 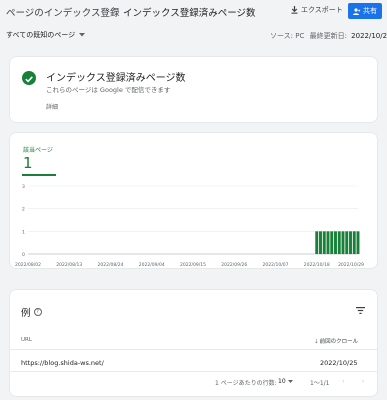 What do you see at coordinates (28, 265) in the screenshot?
I see `x-tick-label: 2022/08/02` at bounding box center [28, 265].